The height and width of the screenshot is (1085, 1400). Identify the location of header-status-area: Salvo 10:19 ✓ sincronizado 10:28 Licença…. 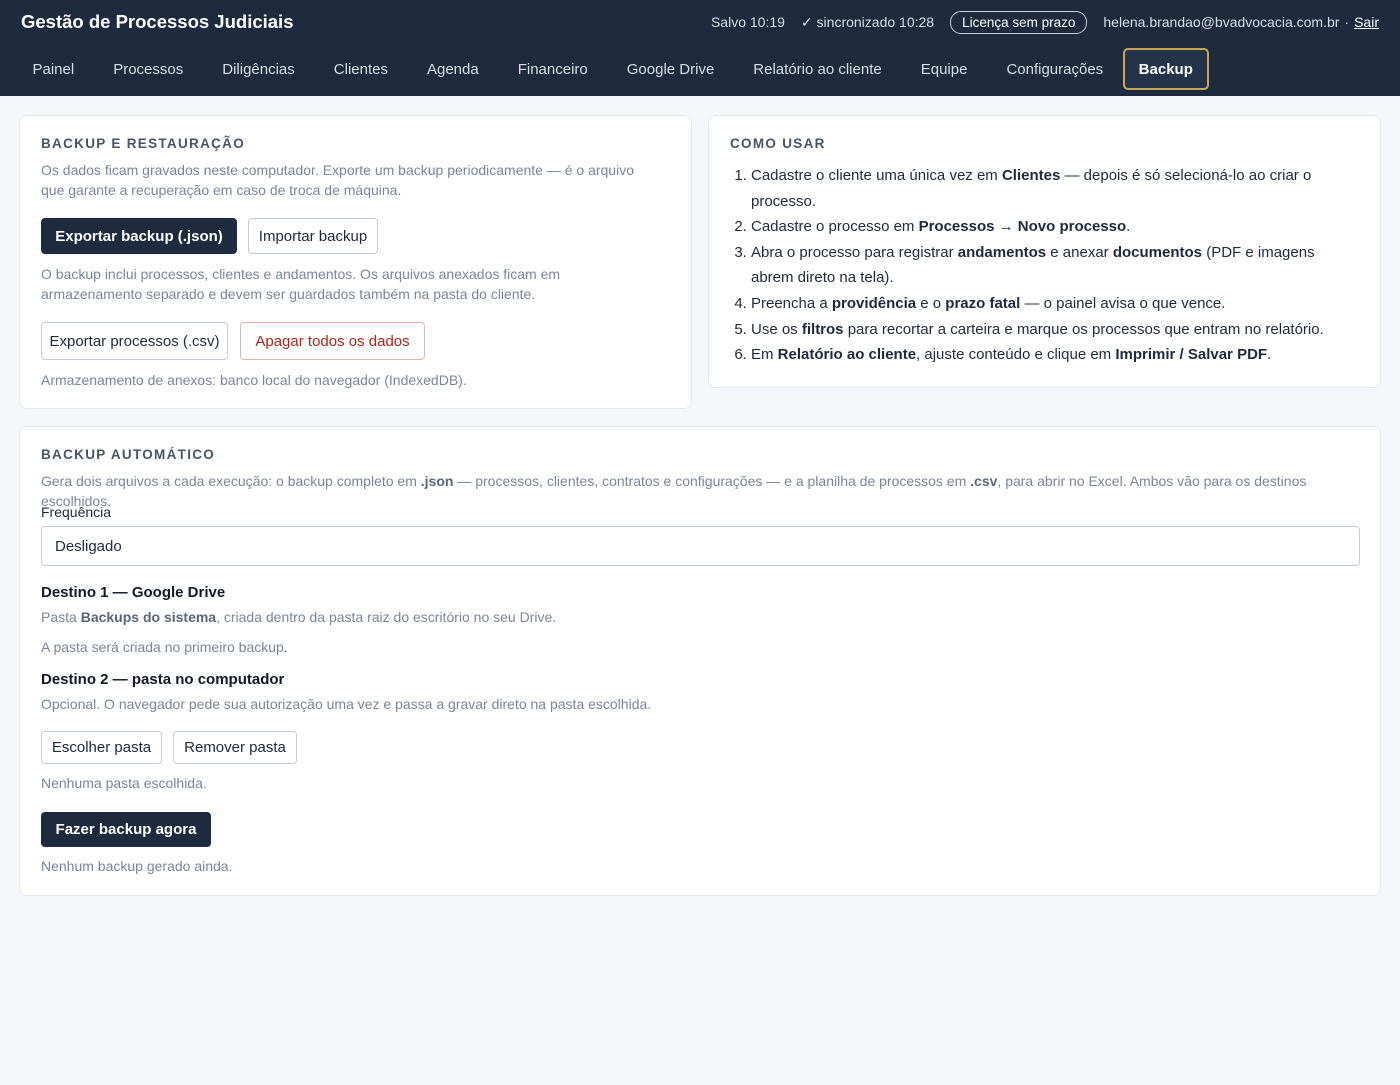
(1044, 22).